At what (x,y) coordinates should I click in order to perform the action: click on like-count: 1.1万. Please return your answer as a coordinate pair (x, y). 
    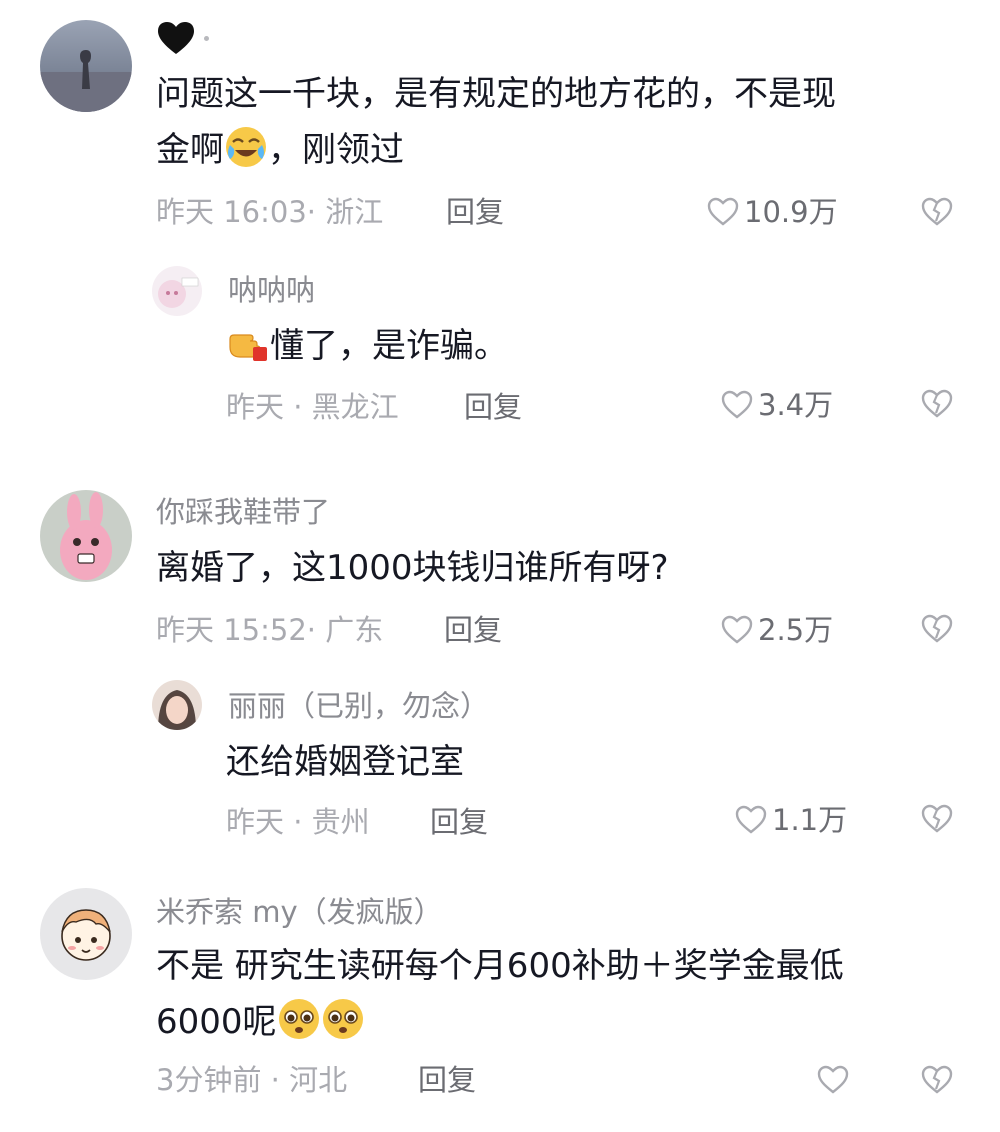
    Looking at the image, I should click on (810, 820).